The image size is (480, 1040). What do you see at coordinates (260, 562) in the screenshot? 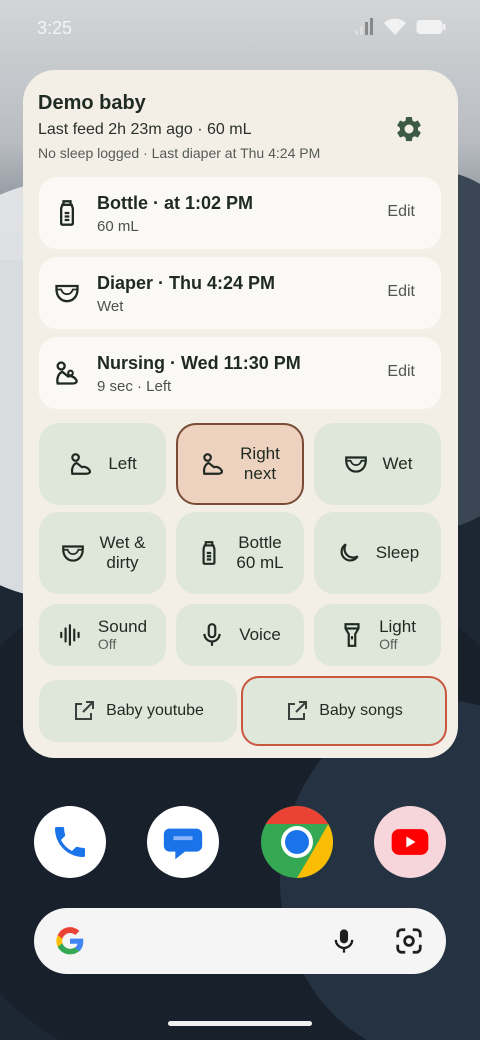
I see `tile-label-line: 60 mL` at bounding box center [260, 562].